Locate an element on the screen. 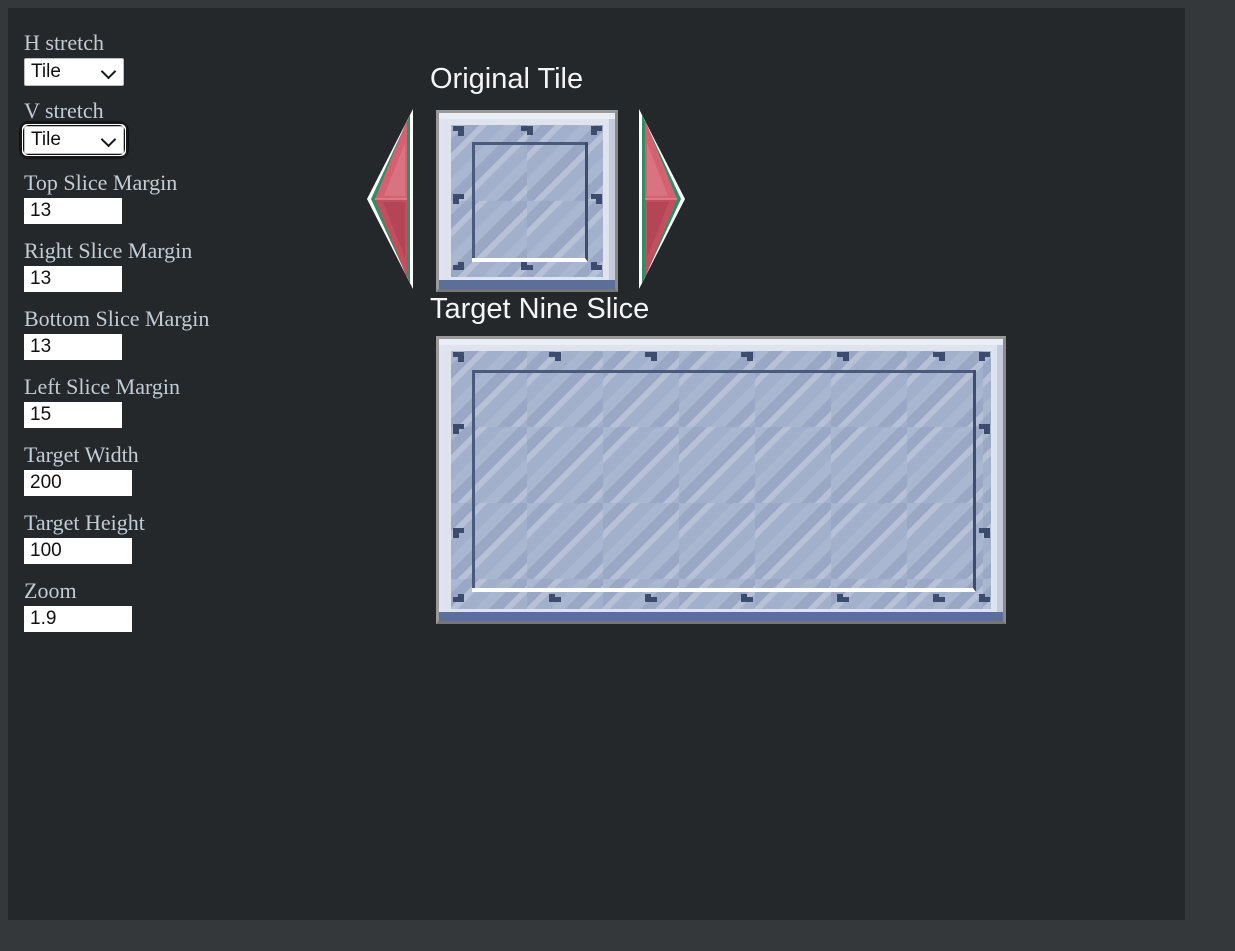 The height and width of the screenshot is (951, 1235). target-nine-slice-image is located at coordinates (721, 480).